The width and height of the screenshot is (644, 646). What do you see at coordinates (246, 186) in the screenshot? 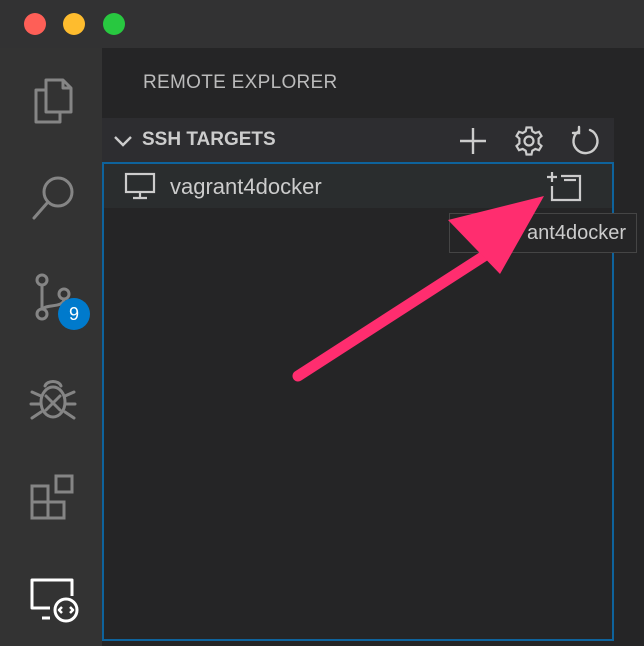
I see `ssh-target-label: vagrant4docker` at bounding box center [246, 186].